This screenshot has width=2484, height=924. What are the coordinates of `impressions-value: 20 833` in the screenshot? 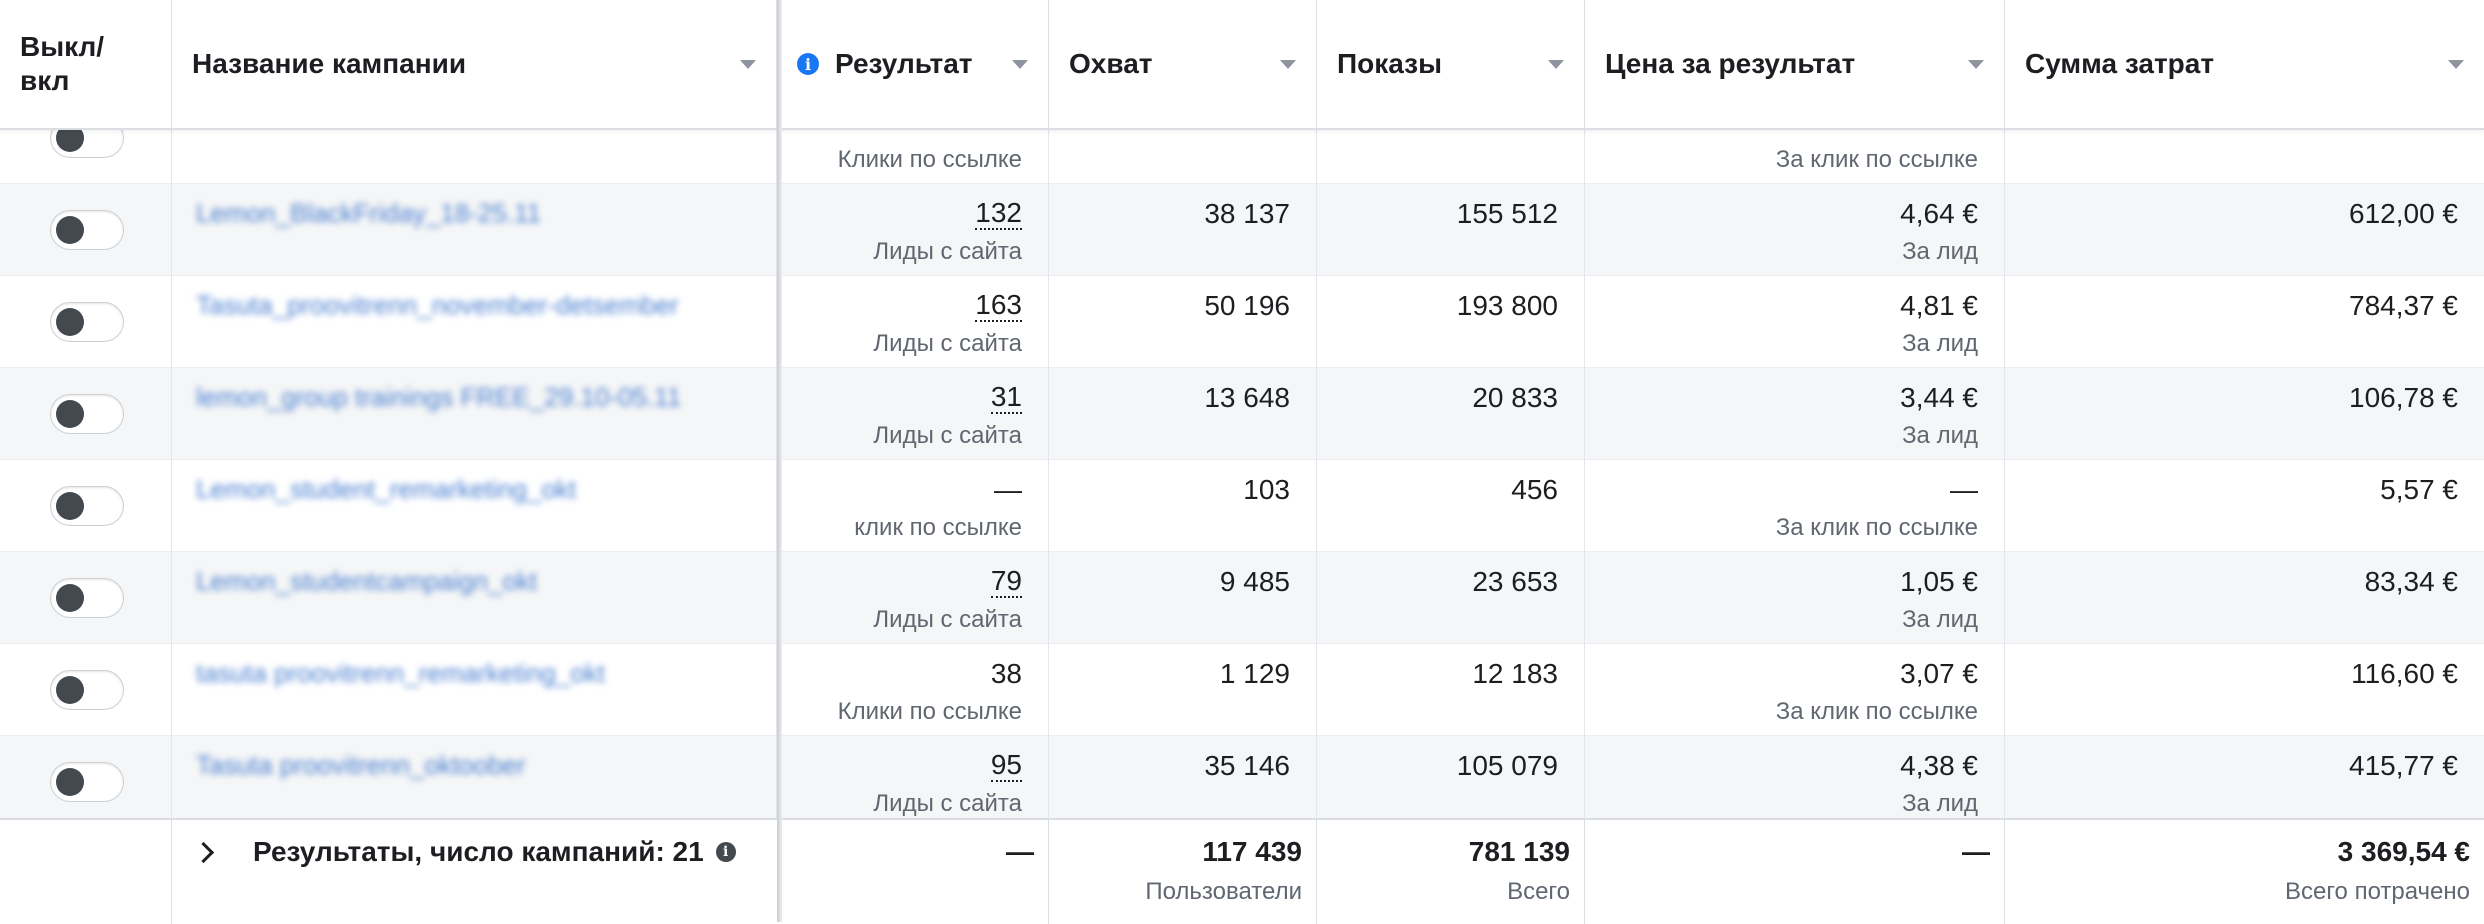 It's located at (1515, 397).